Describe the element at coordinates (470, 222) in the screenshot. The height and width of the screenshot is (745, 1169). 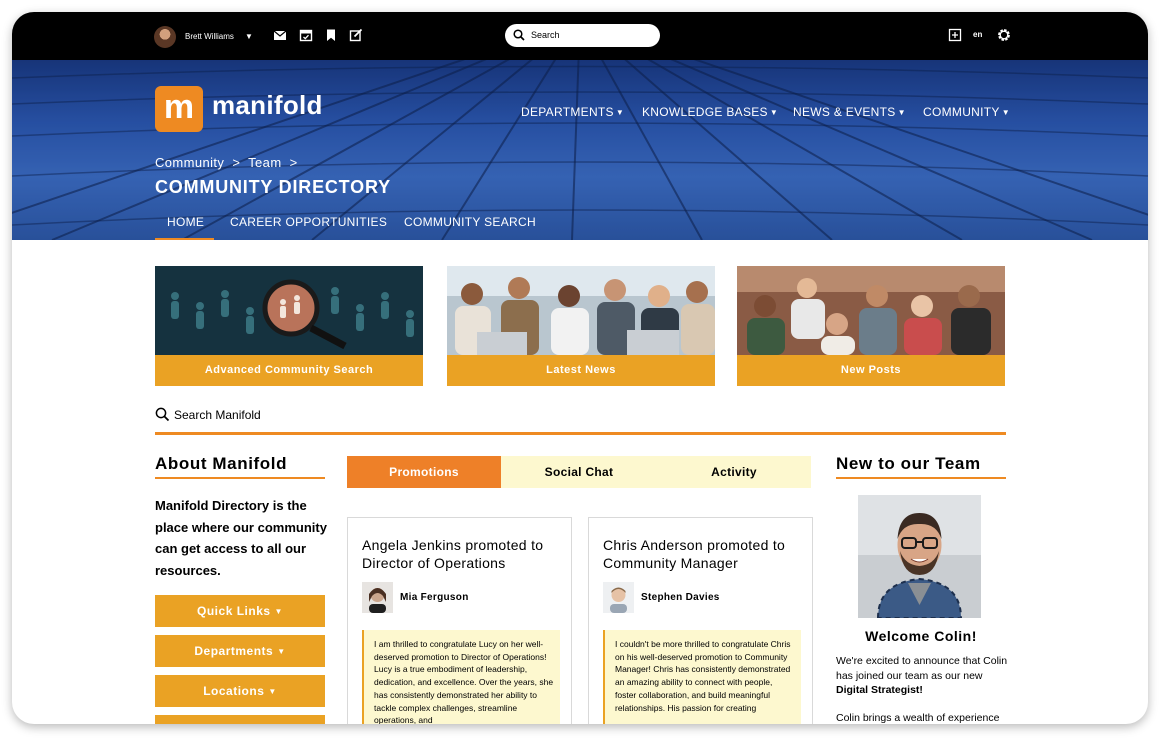
I see `subnav-community-search: COMMUNITY SEARCH` at that location.